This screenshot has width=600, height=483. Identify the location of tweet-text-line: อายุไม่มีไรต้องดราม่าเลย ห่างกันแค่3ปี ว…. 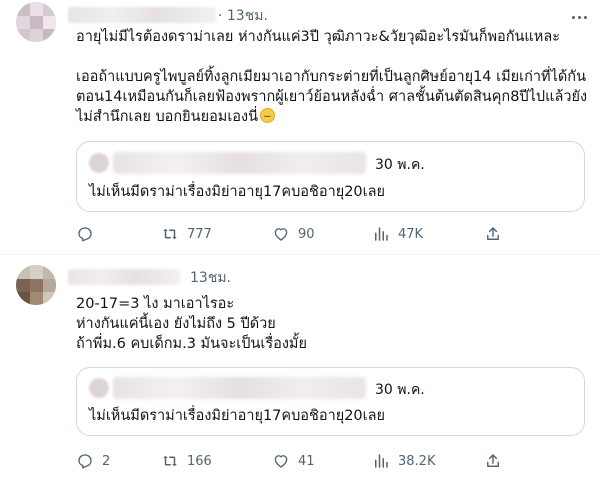
(318, 37).